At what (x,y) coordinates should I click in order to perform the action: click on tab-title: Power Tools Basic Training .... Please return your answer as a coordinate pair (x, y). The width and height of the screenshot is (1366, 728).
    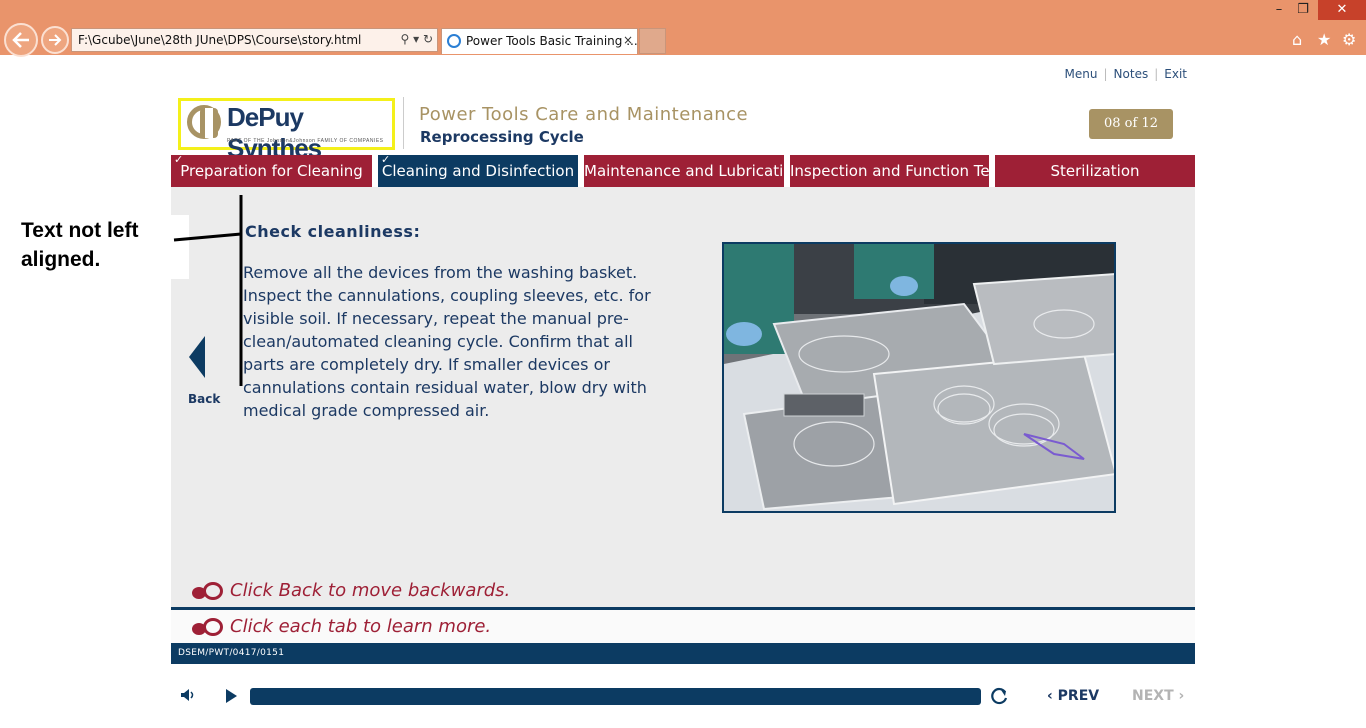
    Looking at the image, I should click on (552, 41).